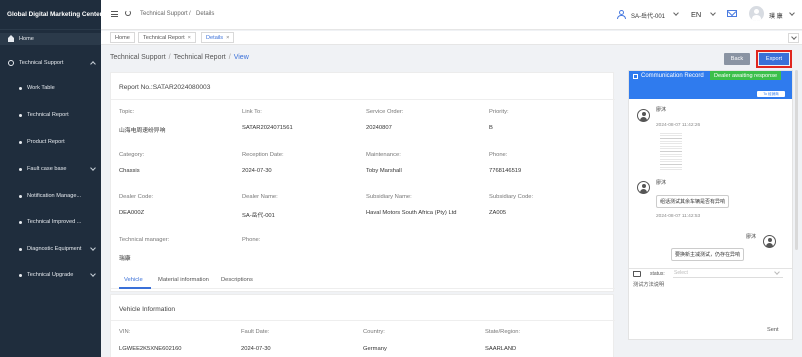 The image size is (802, 357). Describe the element at coordinates (383, 155) in the screenshot. I see `field-label-maintenance: Maintenance:` at that location.